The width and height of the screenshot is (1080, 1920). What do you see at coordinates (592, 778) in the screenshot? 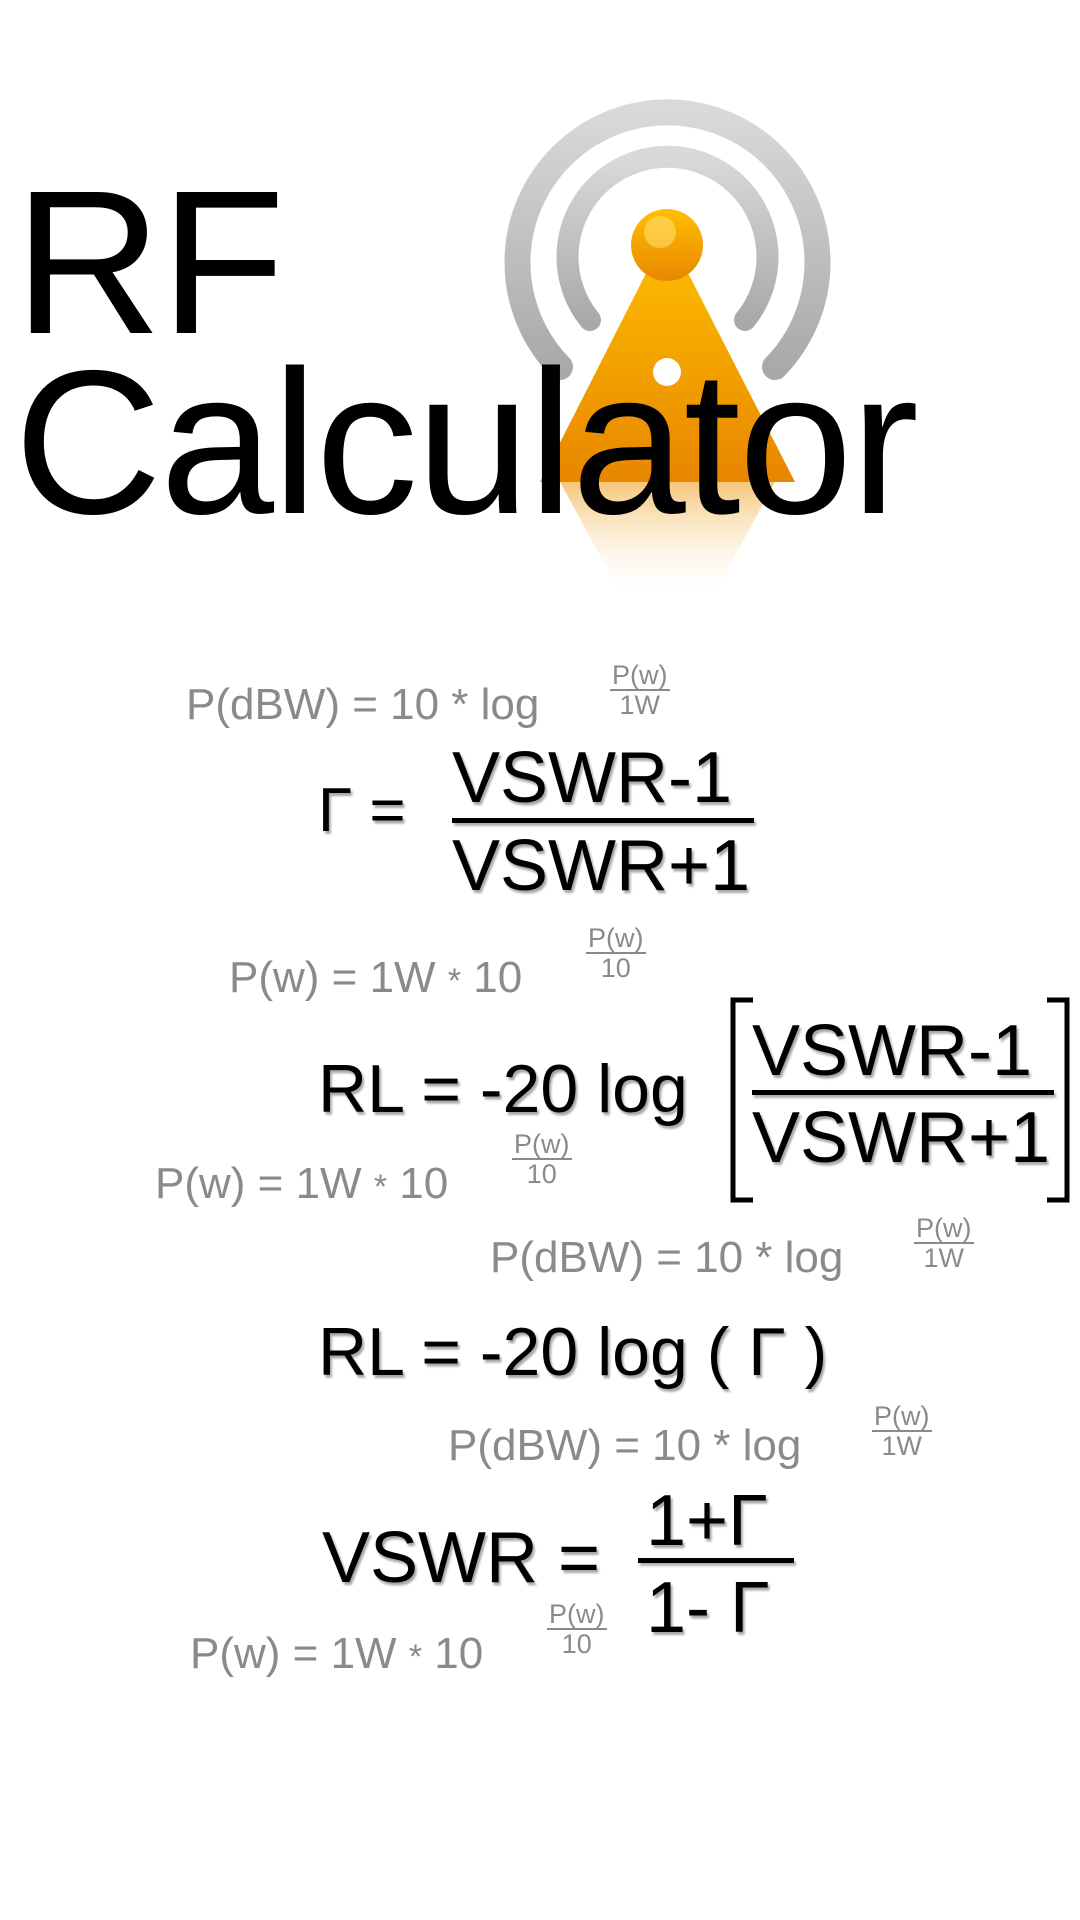
I see `formula-gamma-def-numerator: VSWR-1` at bounding box center [592, 778].